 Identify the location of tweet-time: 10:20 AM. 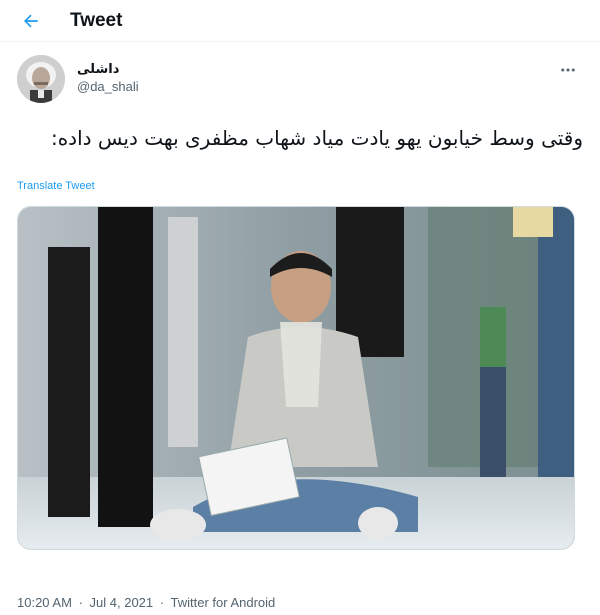
(44, 602).